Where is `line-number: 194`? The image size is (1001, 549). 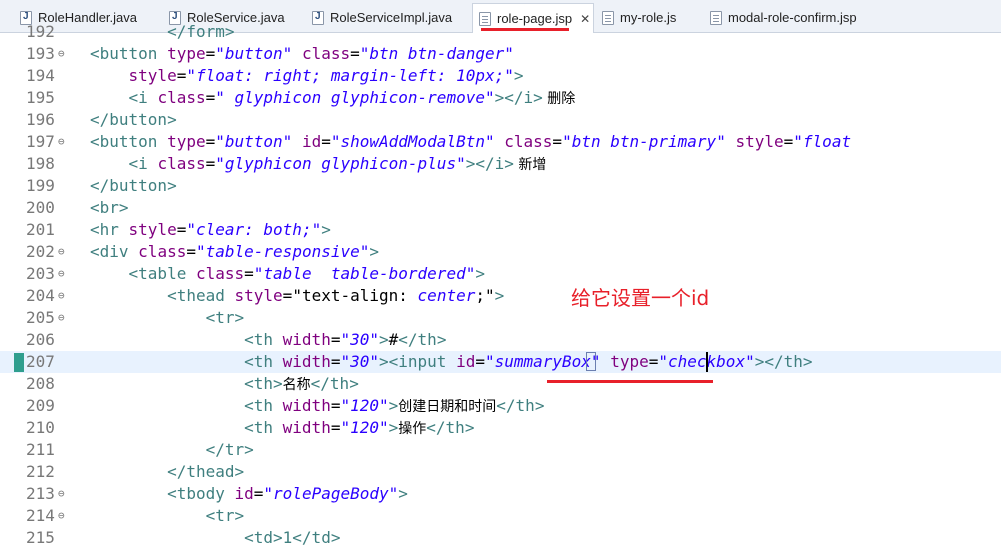
line-number: 194 is located at coordinates (40, 75).